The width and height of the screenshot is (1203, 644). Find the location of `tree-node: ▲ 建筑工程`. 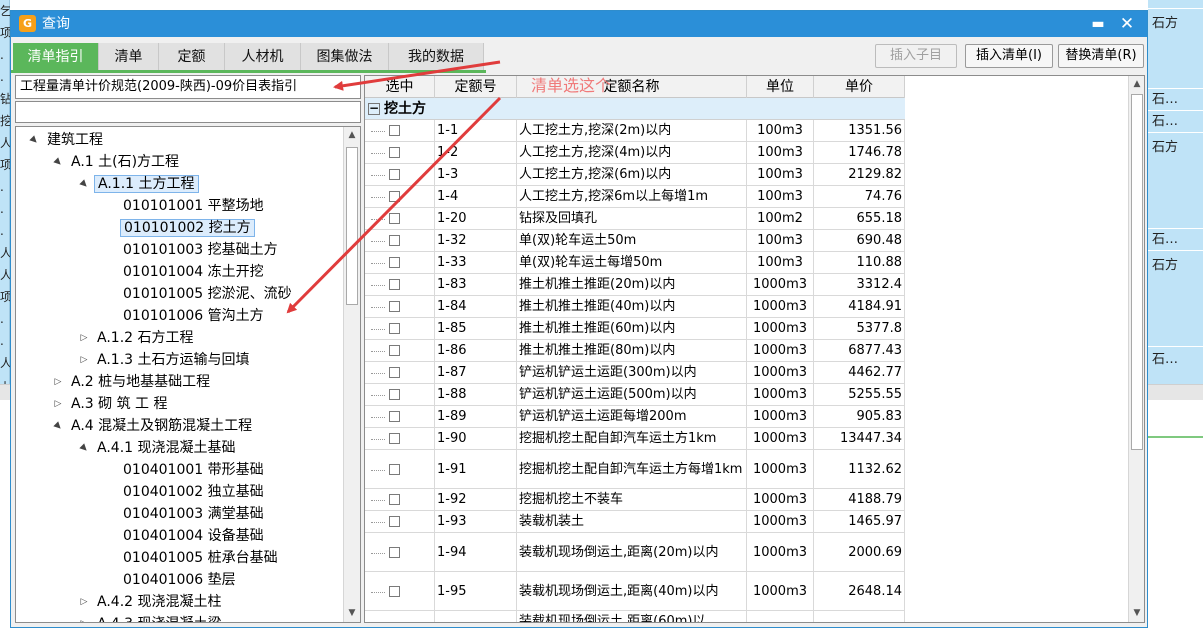

tree-node: ▲ 建筑工程 is located at coordinates (67, 140).